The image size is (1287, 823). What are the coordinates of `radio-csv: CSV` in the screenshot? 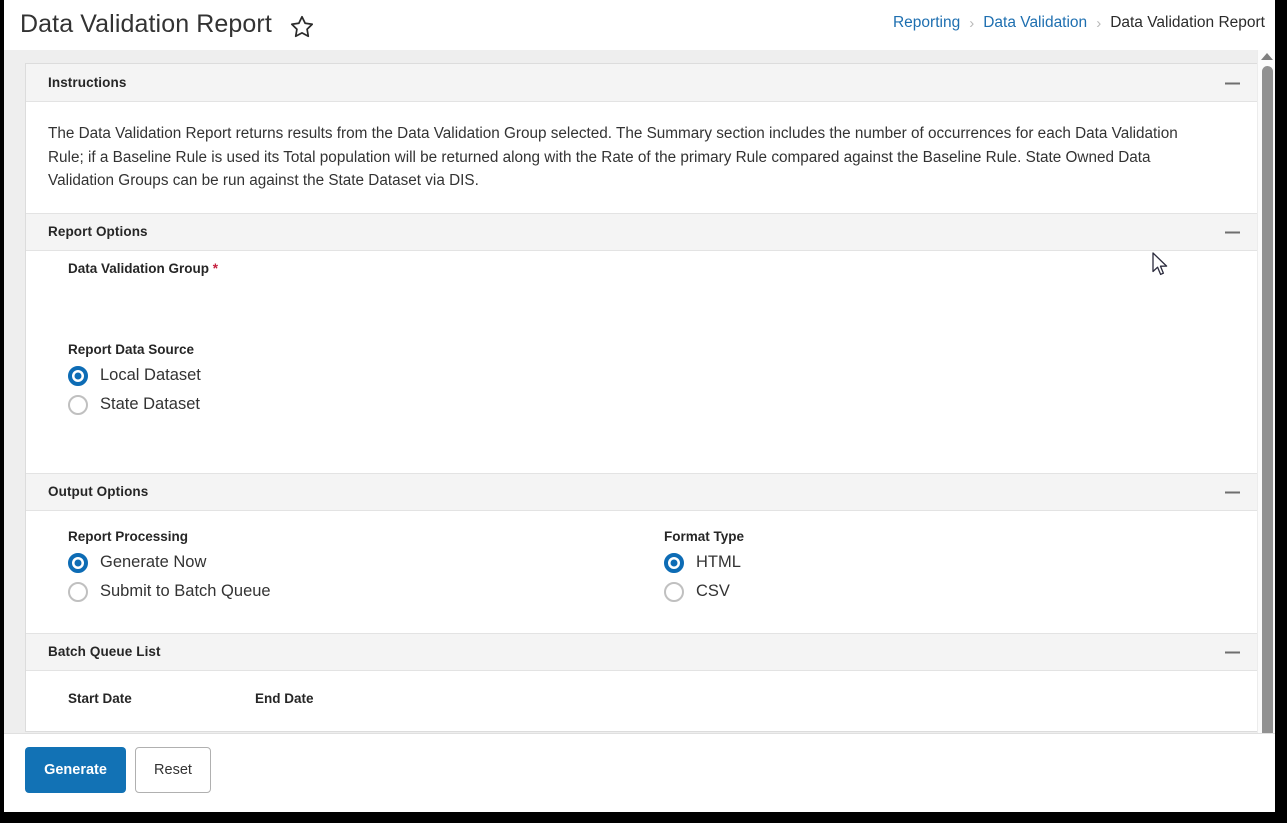 It's located at (697, 591).